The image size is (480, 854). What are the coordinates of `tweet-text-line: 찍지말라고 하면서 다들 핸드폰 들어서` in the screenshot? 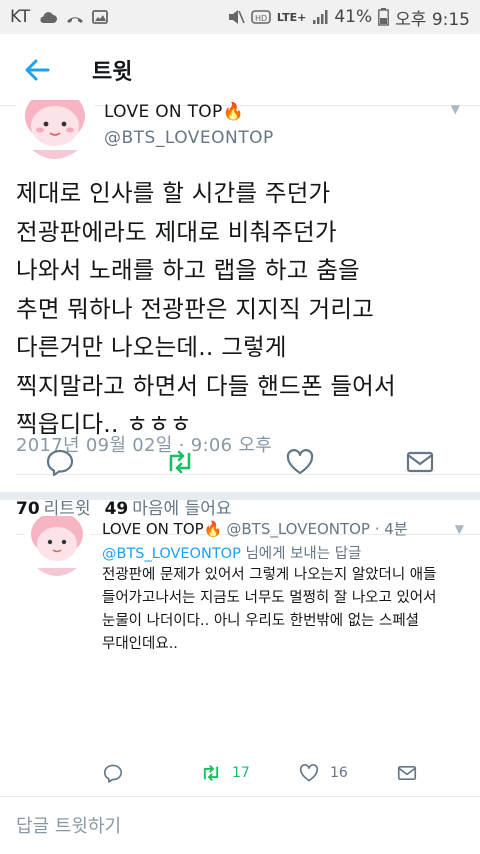 It's located at (206, 385).